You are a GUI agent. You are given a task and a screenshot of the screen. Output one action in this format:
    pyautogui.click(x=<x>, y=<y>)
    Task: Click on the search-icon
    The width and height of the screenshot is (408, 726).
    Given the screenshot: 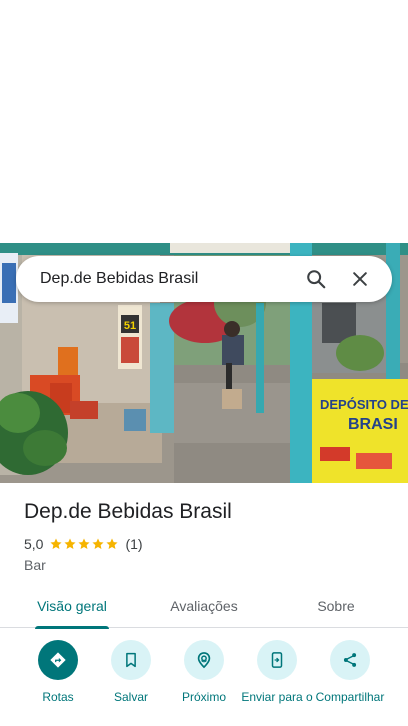 What is the action you would take?
    pyautogui.click(x=316, y=279)
    